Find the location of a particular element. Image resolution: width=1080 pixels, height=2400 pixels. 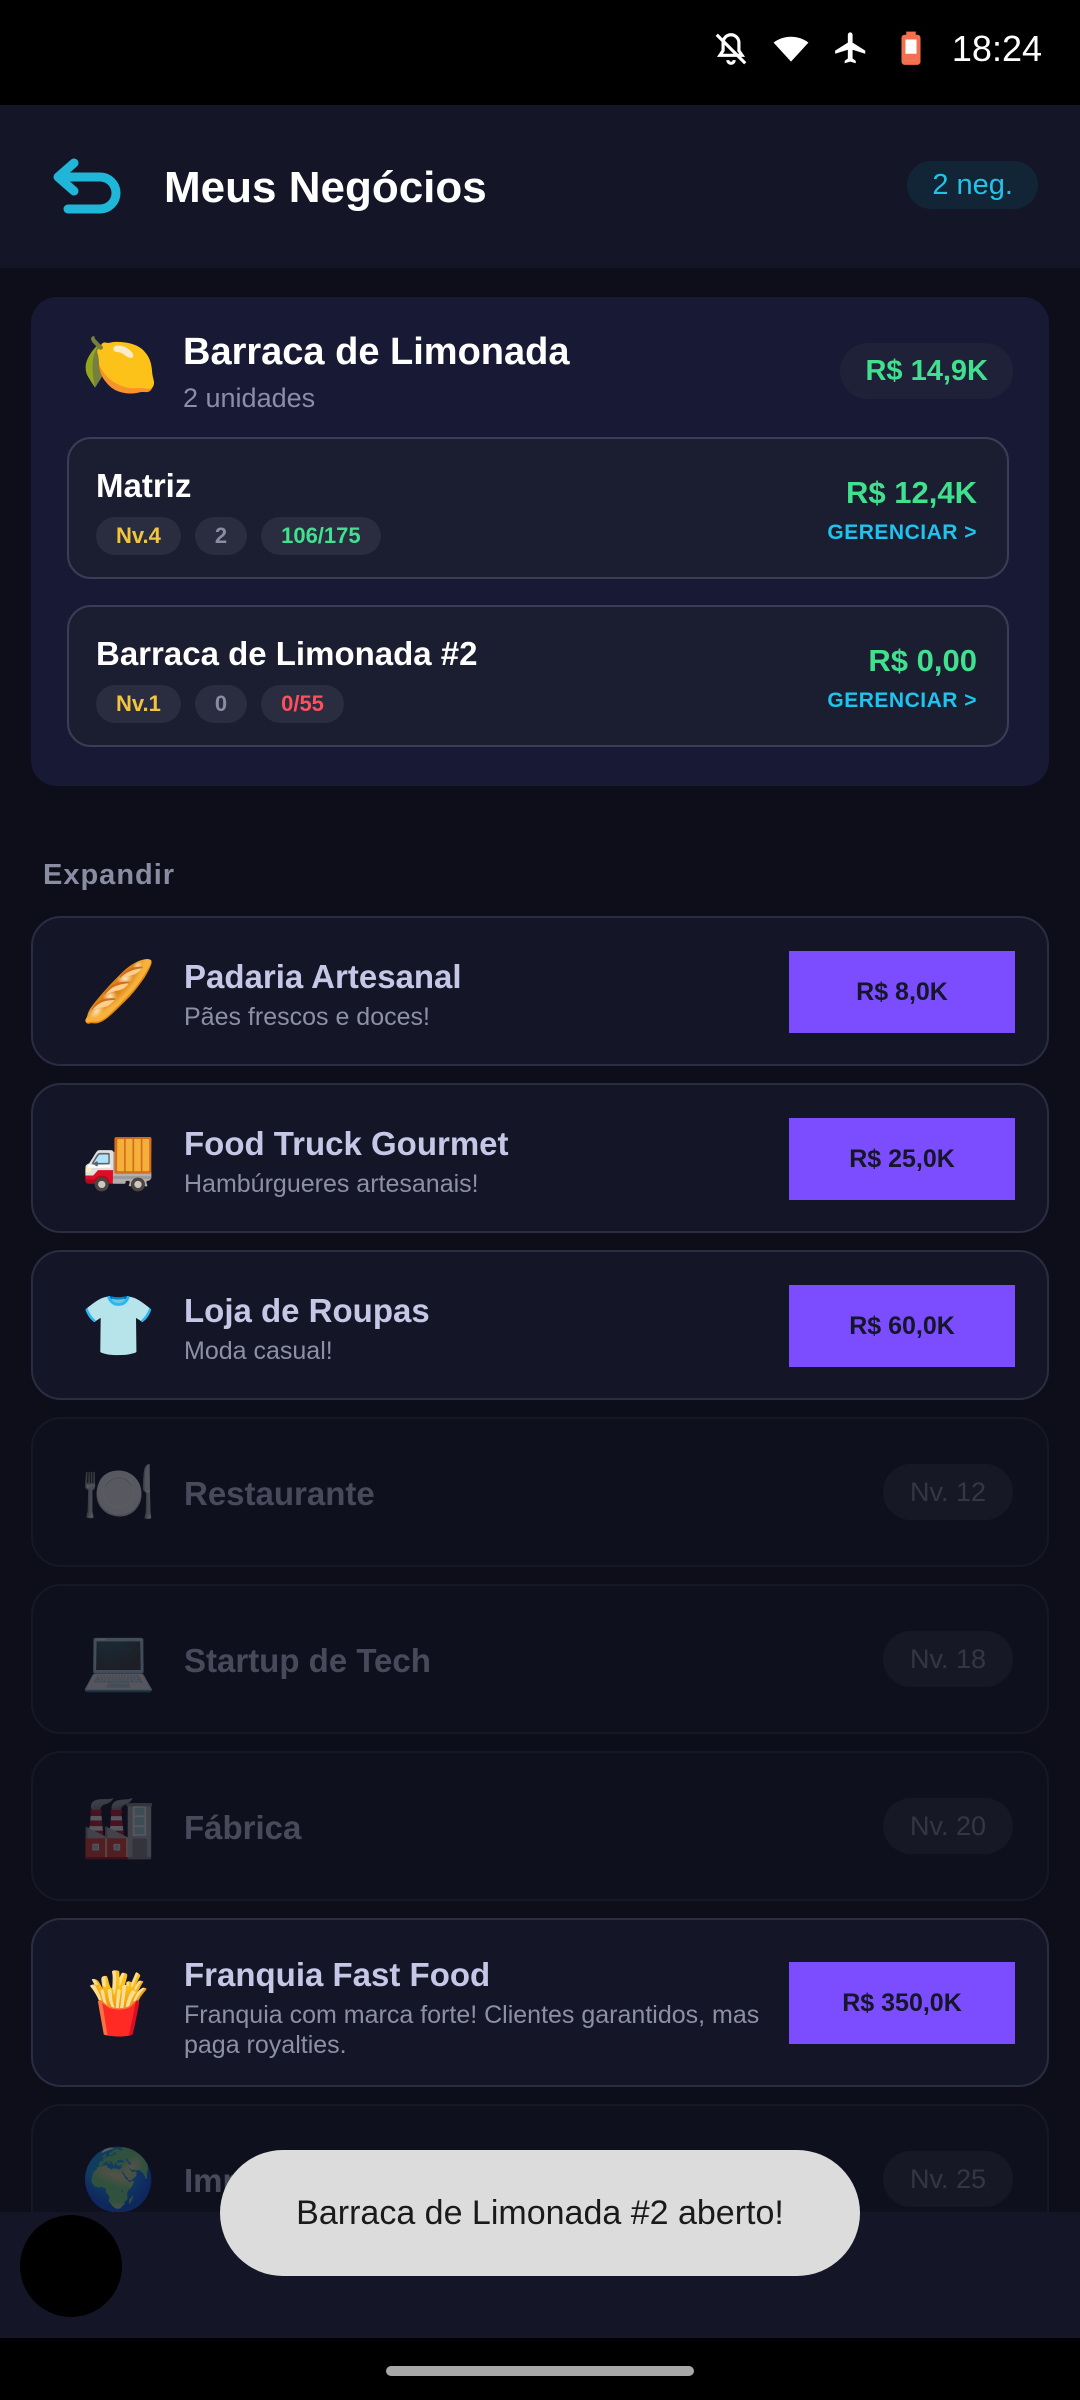

toast-message: Barraca de Limonada #2 aberto! is located at coordinates (540, 2213).